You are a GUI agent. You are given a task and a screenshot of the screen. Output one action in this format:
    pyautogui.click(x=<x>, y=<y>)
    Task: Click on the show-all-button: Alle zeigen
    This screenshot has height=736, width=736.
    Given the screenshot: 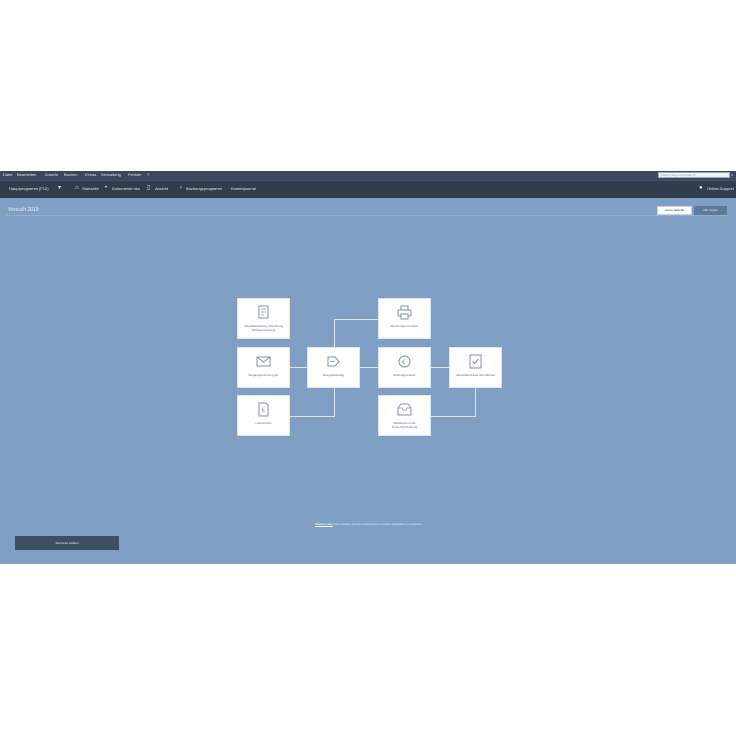 What is the action you would take?
    pyautogui.click(x=710, y=210)
    